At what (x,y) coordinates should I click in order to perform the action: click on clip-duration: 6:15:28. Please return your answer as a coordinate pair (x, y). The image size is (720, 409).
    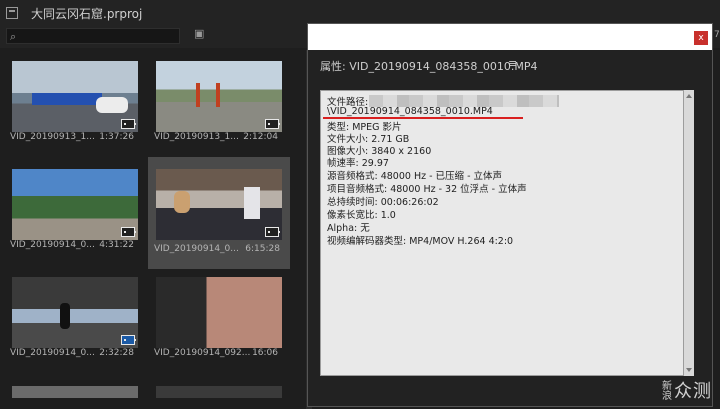
    Looking at the image, I should click on (262, 249).